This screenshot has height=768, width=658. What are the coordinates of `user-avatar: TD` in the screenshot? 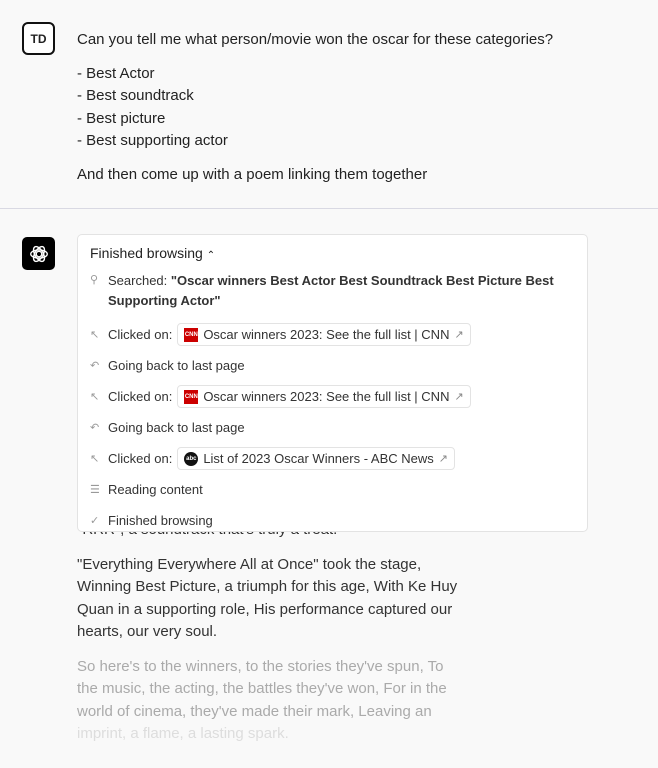 It's located at (38, 38).